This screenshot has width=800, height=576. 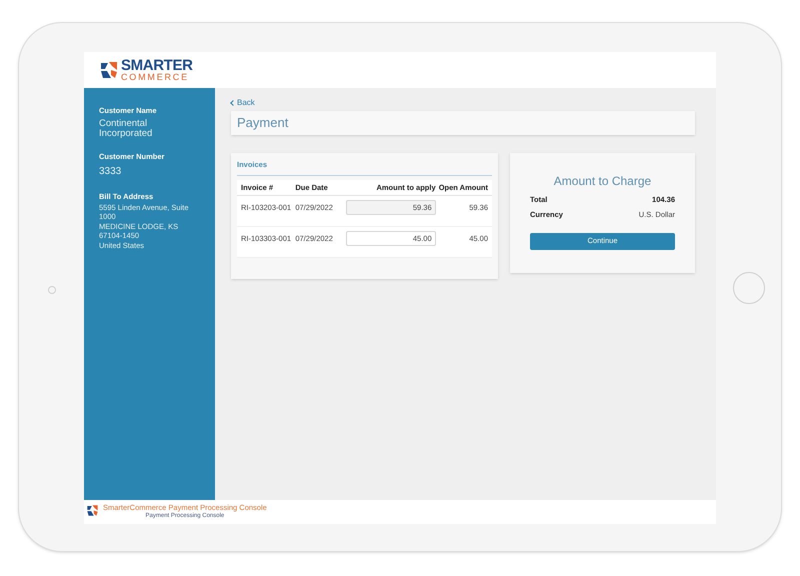 I want to click on customer-name: Continental Incorporated, so click(x=126, y=129).